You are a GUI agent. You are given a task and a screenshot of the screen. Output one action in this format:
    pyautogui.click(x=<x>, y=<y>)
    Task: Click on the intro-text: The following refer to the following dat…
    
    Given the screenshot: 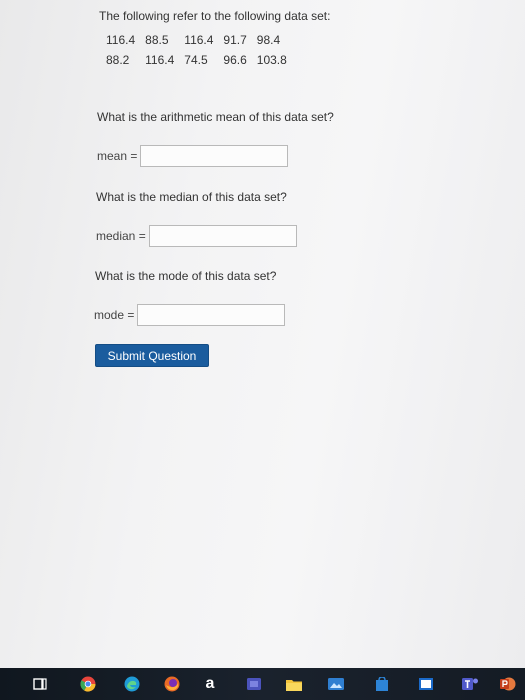 What is the action you would take?
    pyautogui.click(x=215, y=16)
    